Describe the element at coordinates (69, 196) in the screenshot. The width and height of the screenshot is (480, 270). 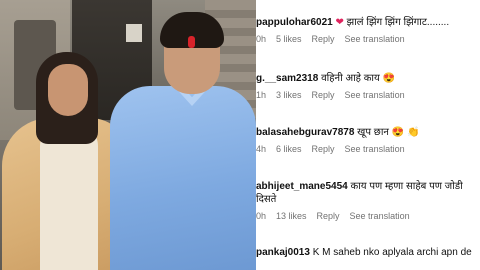
I see `woman-top` at that location.